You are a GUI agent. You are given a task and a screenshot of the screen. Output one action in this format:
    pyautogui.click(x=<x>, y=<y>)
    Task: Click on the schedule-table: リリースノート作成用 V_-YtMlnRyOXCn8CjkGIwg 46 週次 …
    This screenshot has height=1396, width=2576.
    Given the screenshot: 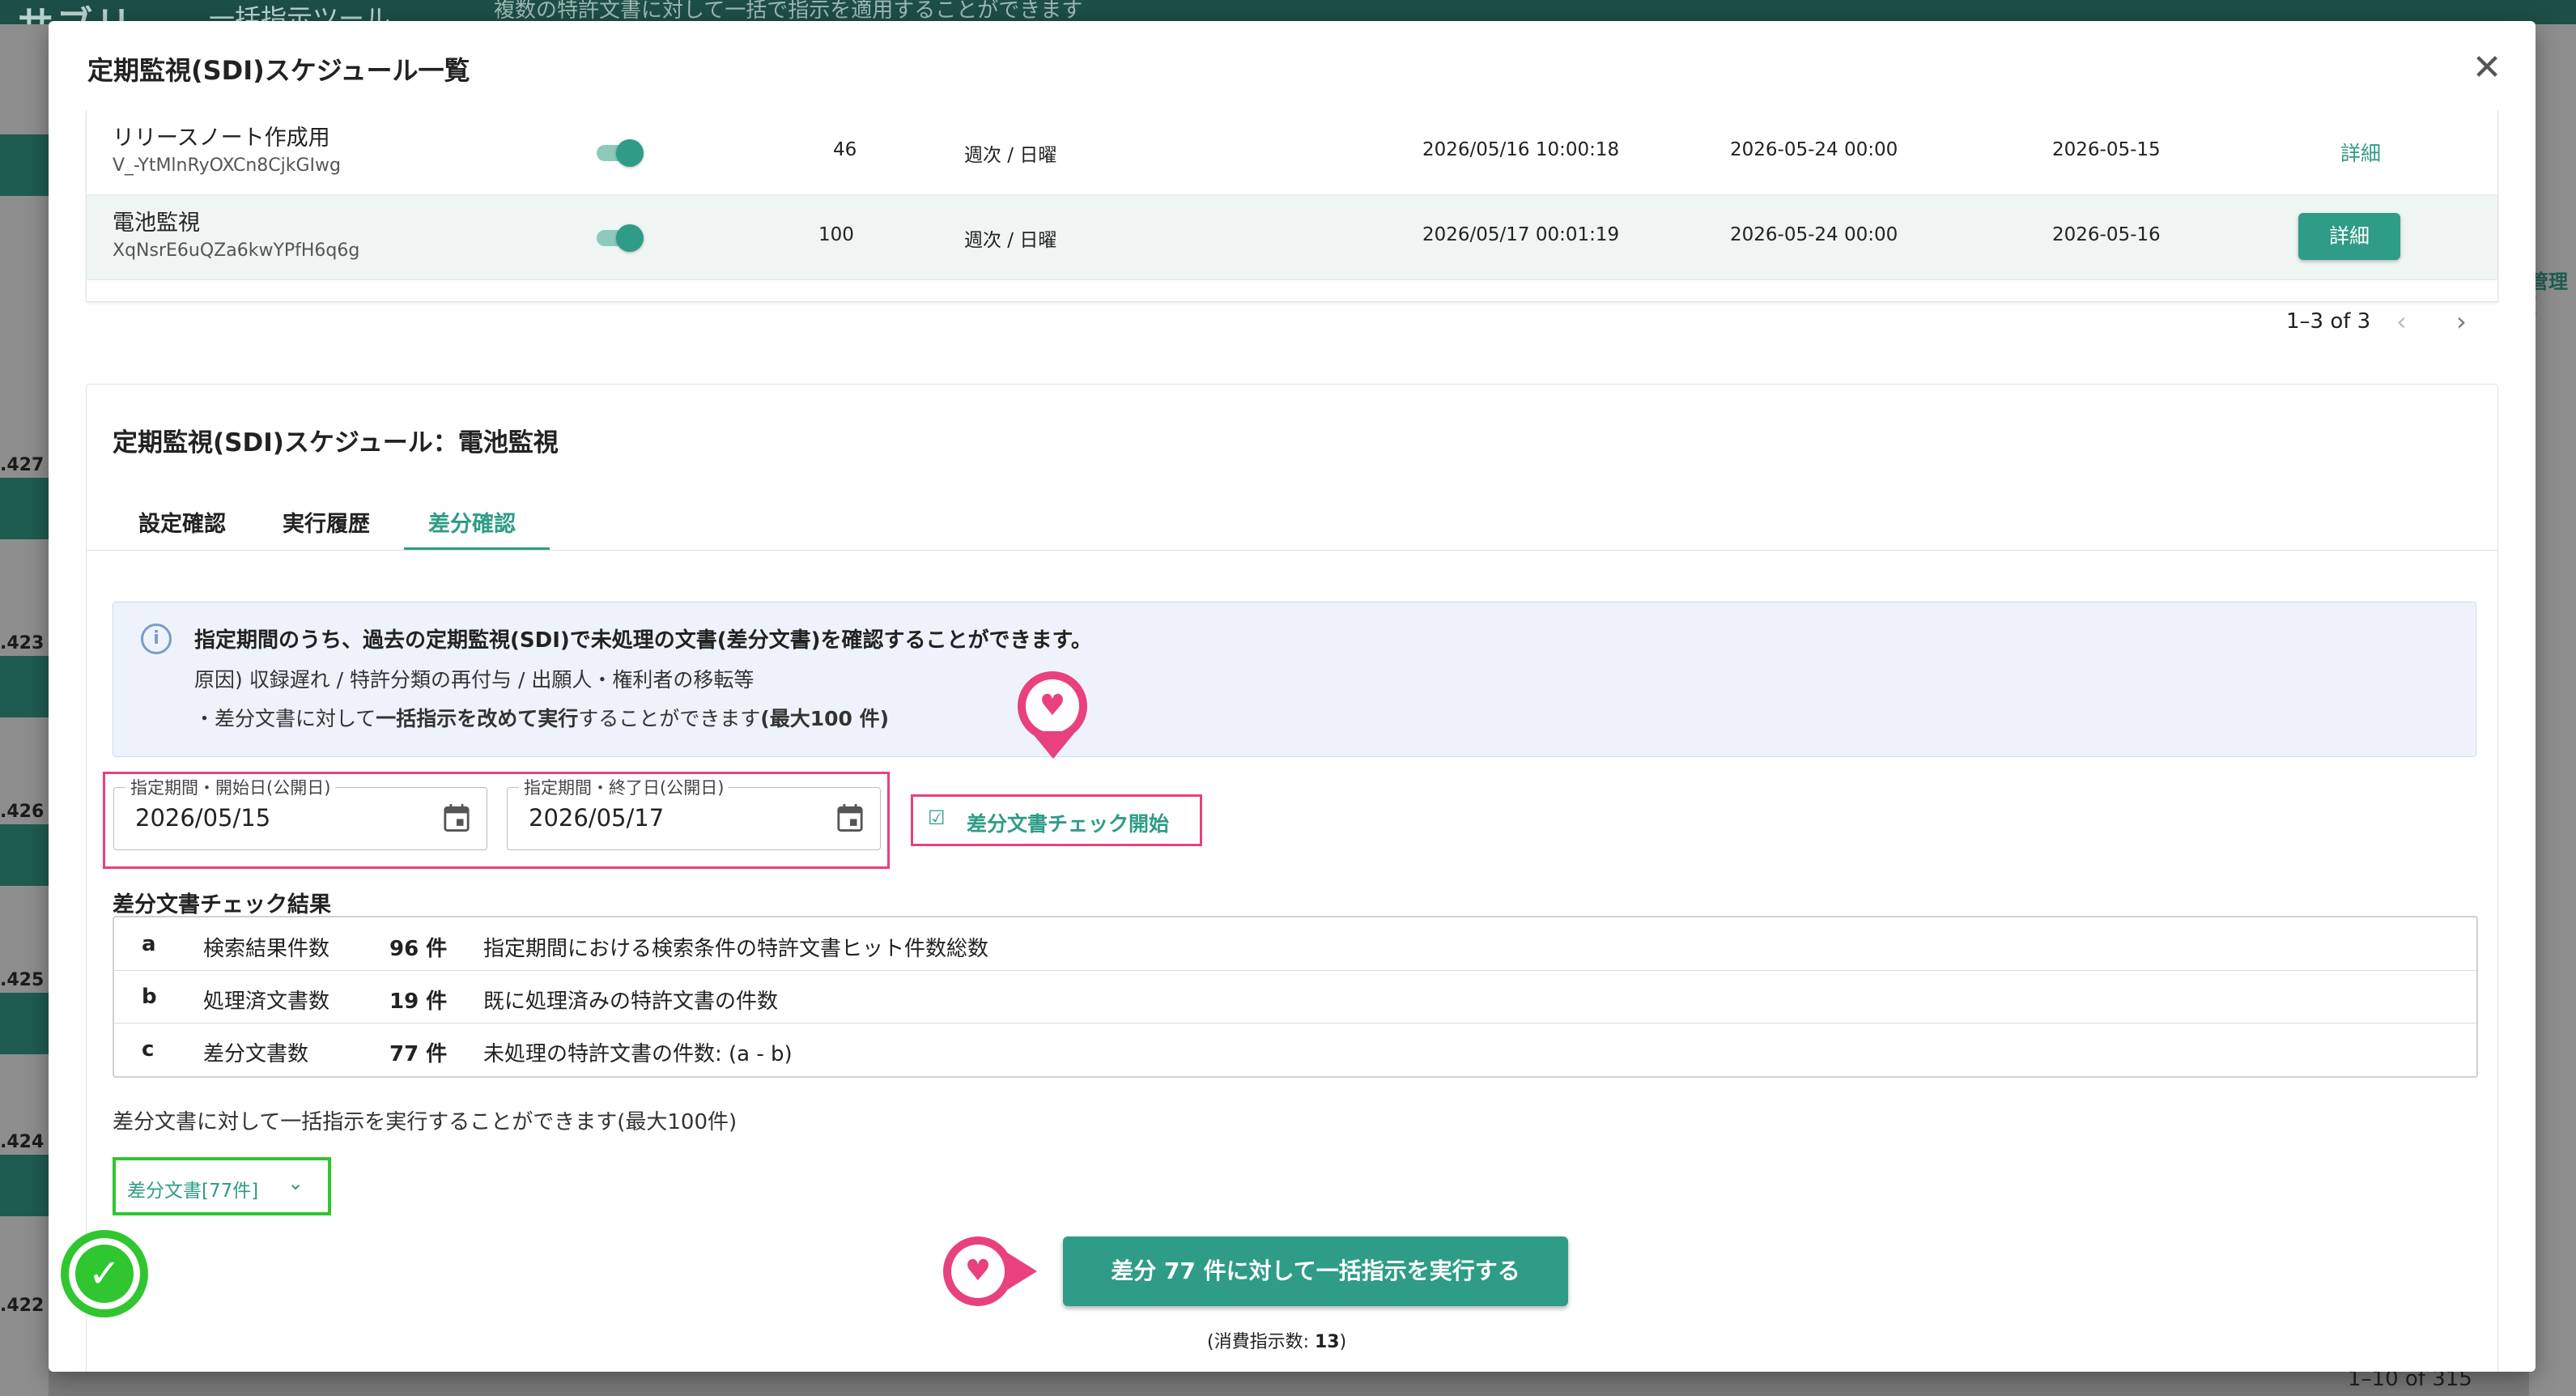 What is the action you would take?
    pyautogui.click(x=1292, y=206)
    